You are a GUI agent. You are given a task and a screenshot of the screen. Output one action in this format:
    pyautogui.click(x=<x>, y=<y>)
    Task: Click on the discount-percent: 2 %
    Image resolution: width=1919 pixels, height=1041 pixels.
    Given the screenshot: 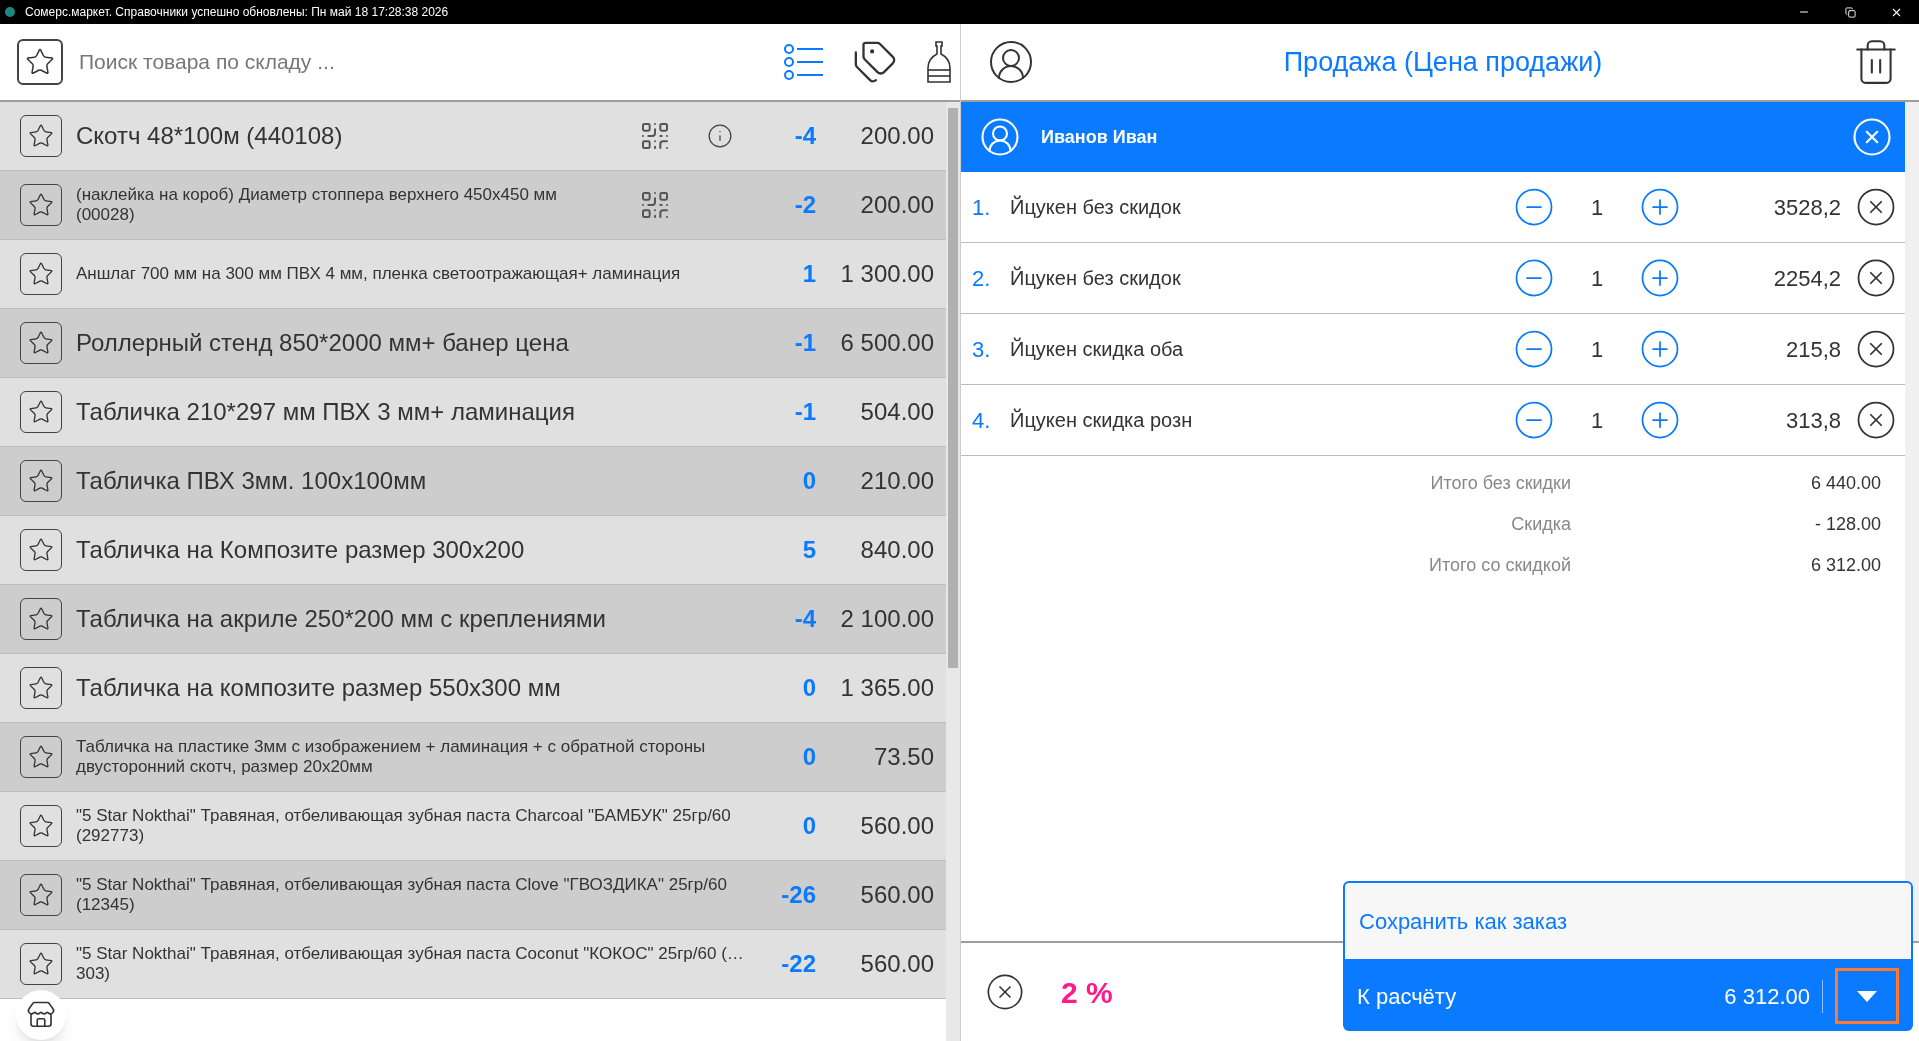 What is the action you would take?
    pyautogui.click(x=1087, y=992)
    